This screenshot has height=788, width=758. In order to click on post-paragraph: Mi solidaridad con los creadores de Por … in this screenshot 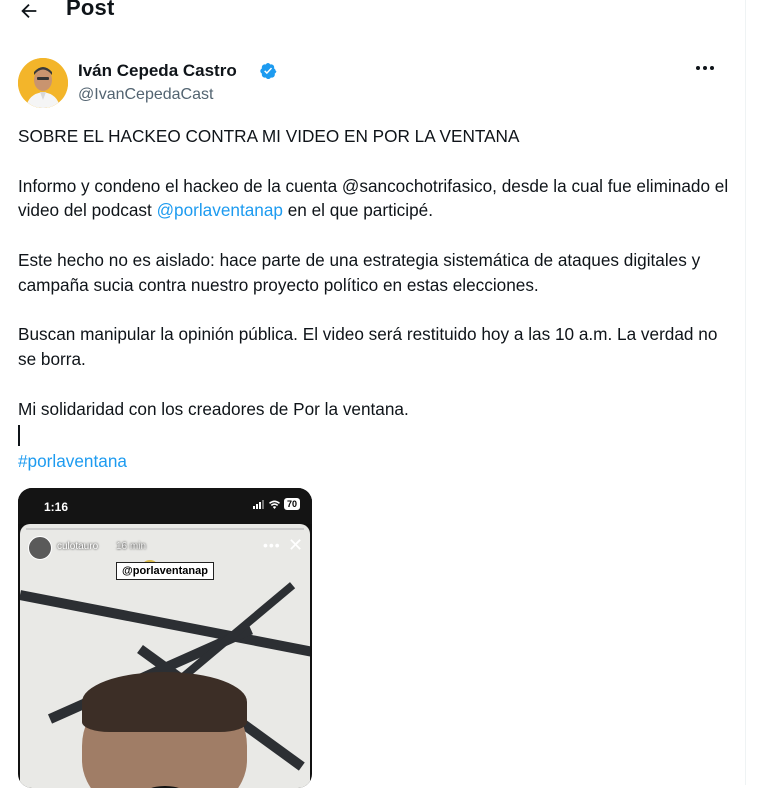, I will do `click(213, 408)`.